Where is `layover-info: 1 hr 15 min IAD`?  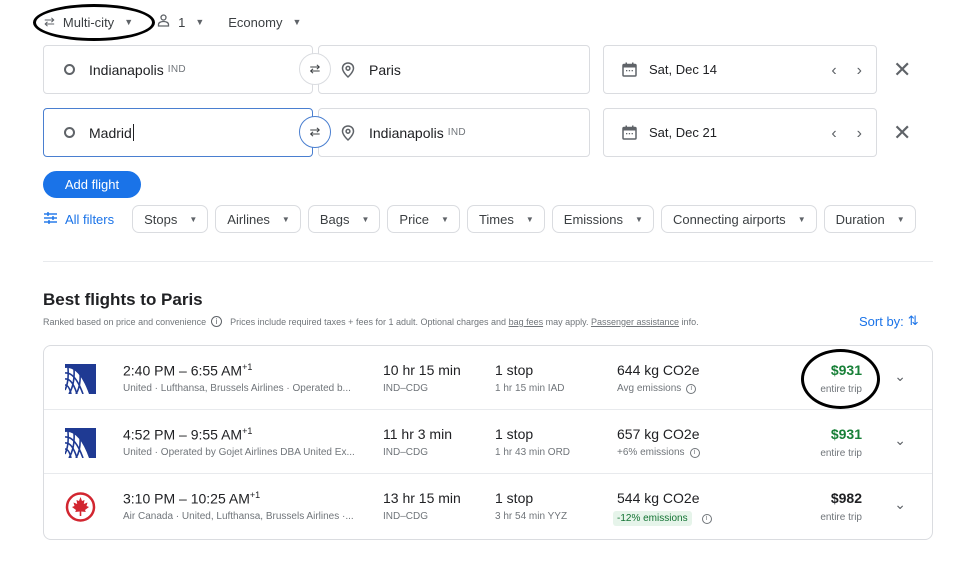
layover-info: 1 hr 15 min IAD is located at coordinates (530, 388).